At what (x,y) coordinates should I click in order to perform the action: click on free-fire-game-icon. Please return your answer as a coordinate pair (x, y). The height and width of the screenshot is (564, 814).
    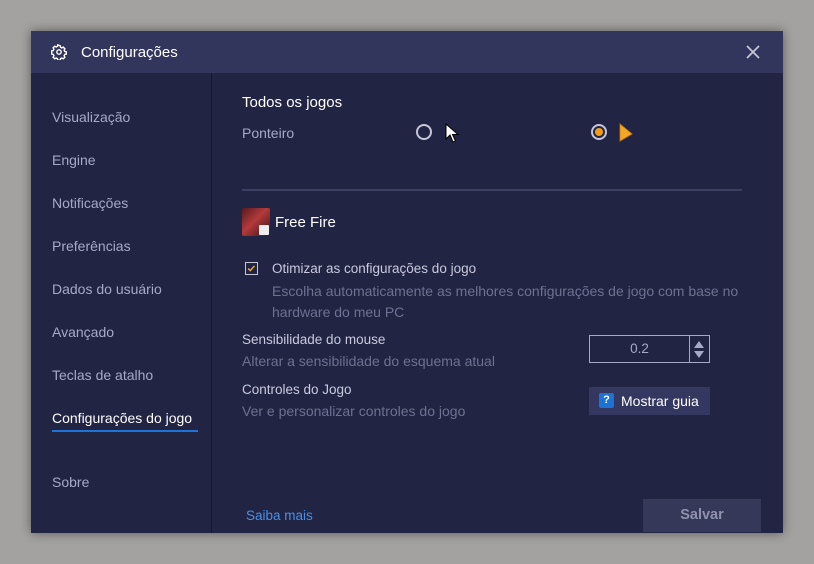
    Looking at the image, I should click on (256, 222).